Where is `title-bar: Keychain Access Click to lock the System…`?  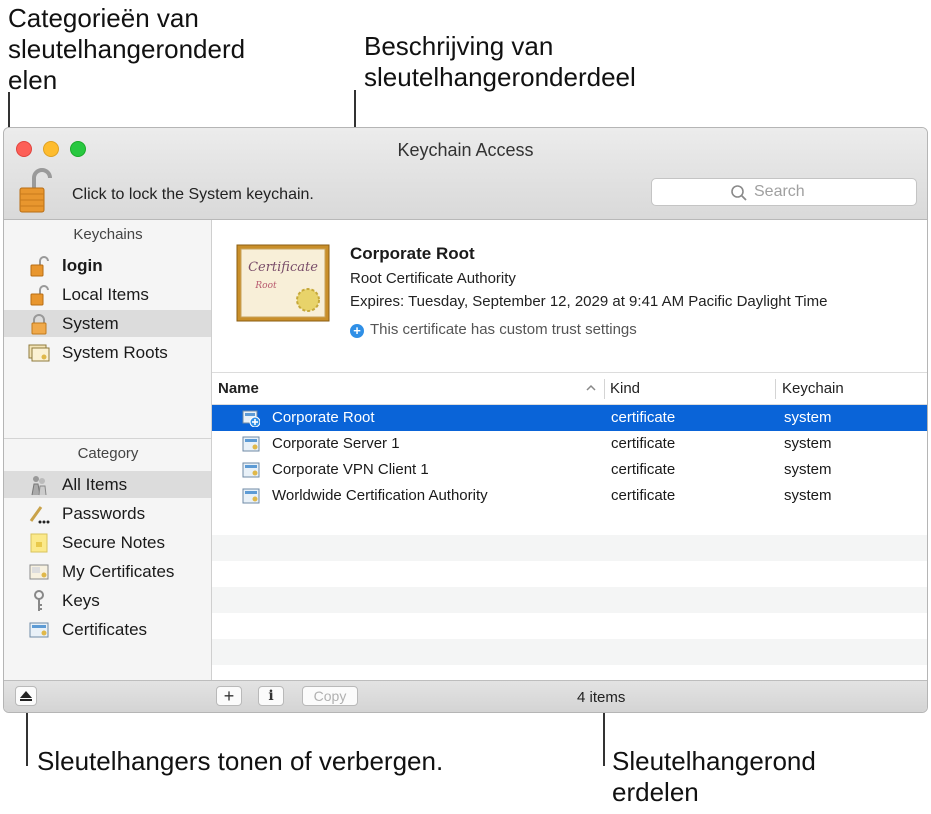
title-bar: Keychain Access Click to lock the System… is located at coordinates (465, 174).